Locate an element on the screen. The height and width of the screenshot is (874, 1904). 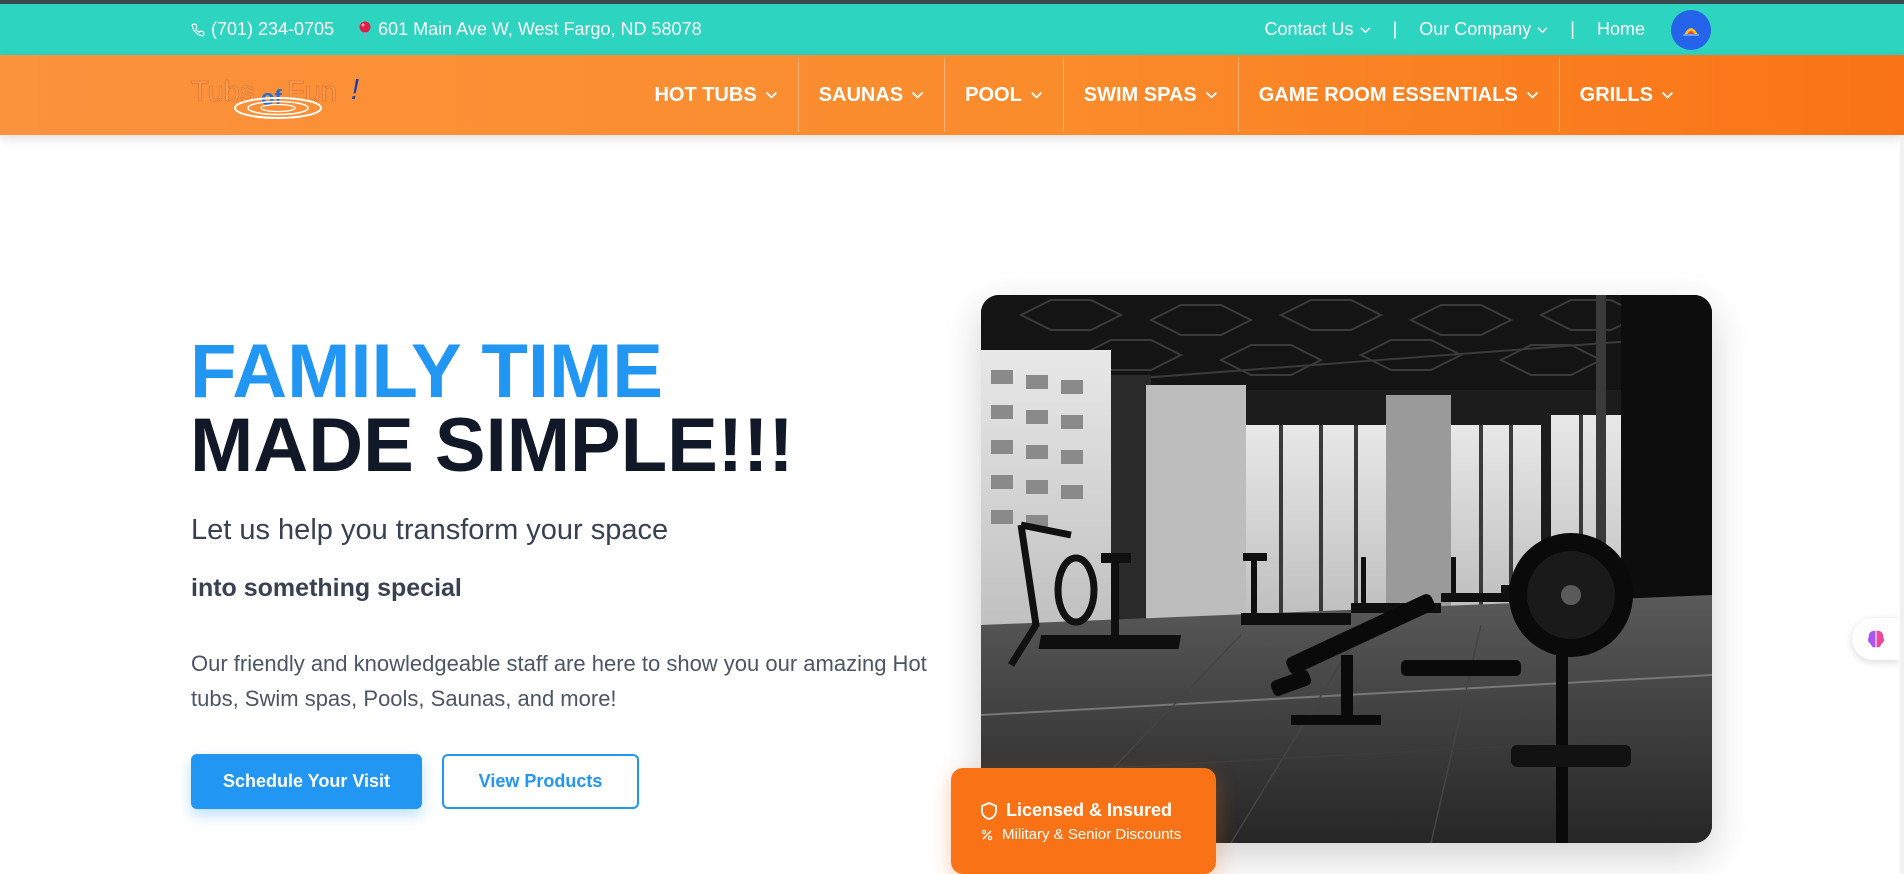
badge-subtitle-row: Military & Senior Discounts is located at coordinates (1081, 834).